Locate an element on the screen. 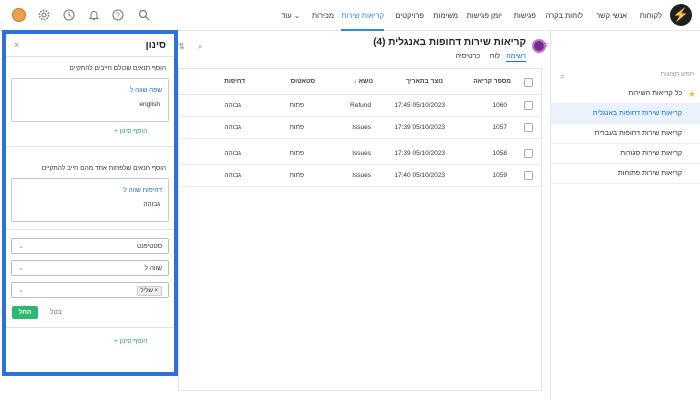 The height and width of the screenshot is (400, 700). filter-panel-title: סינון is located at coordinates (155, 45).